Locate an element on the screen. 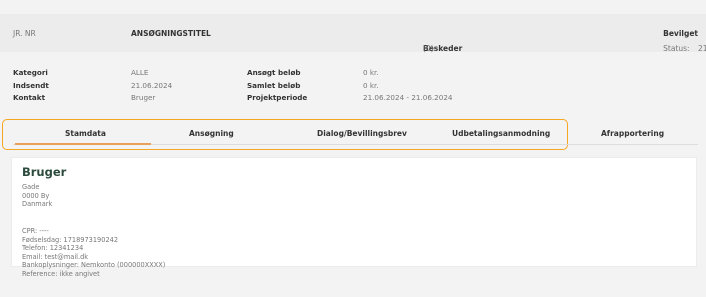 This screenshot has height=297, width=706. samlet-beloeb-value: 0 kr. is located at coordinates (371, 85).